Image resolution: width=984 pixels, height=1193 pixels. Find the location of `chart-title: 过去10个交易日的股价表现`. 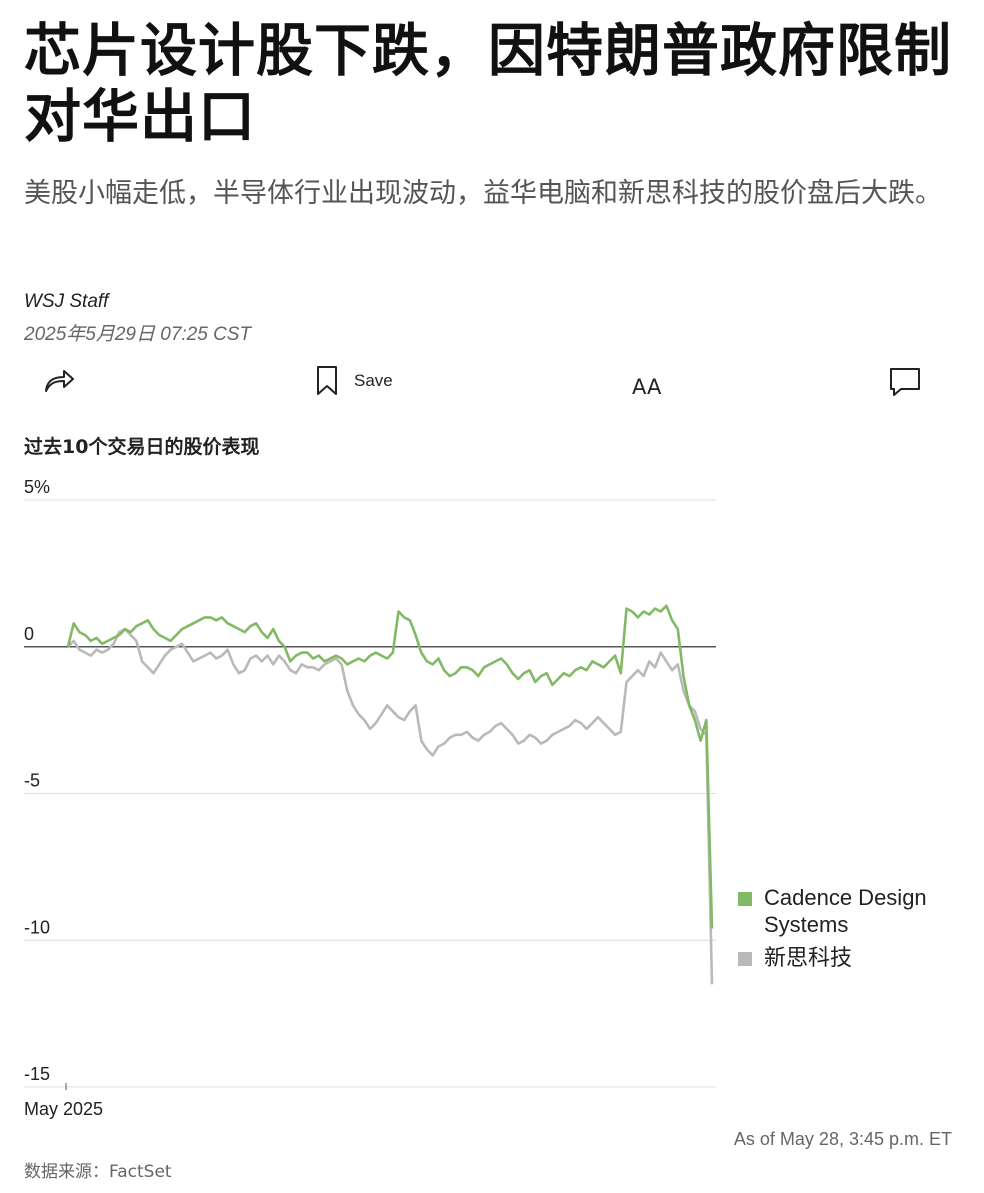

chart-title: 过去10个交易日的股价表现 is located at coordinates (142, 447).